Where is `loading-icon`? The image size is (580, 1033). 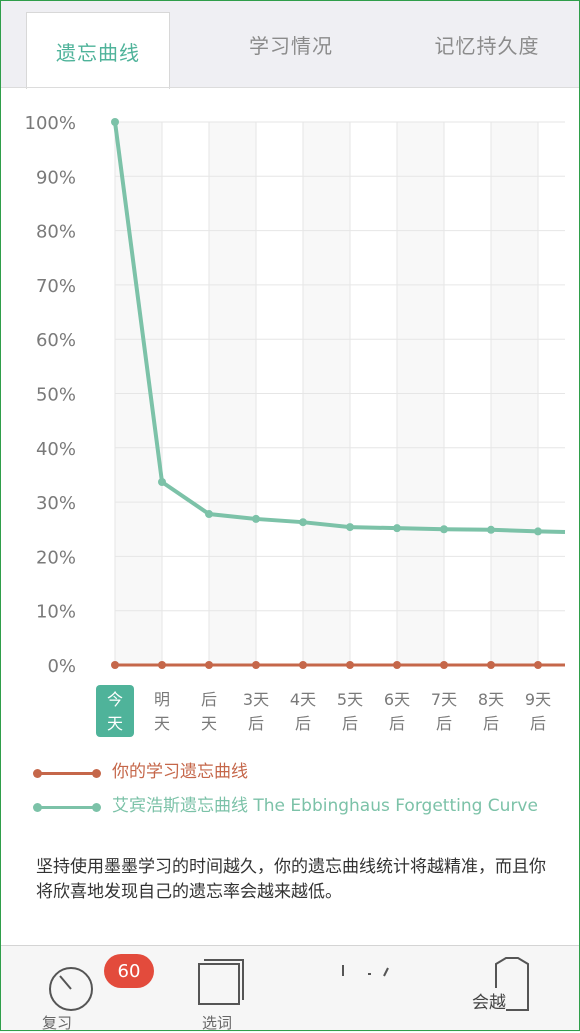 loading-icon is located at coordinates (365, 971).